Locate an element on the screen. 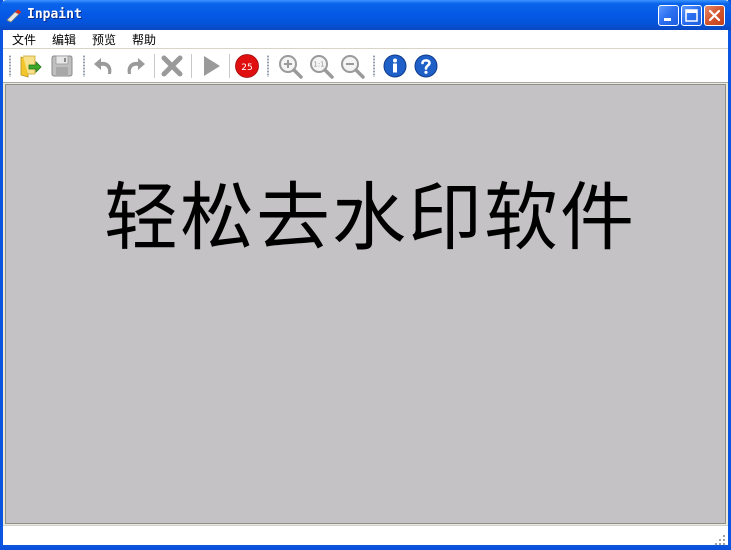  resize-grip-icon is located at coordinates (720, 538).